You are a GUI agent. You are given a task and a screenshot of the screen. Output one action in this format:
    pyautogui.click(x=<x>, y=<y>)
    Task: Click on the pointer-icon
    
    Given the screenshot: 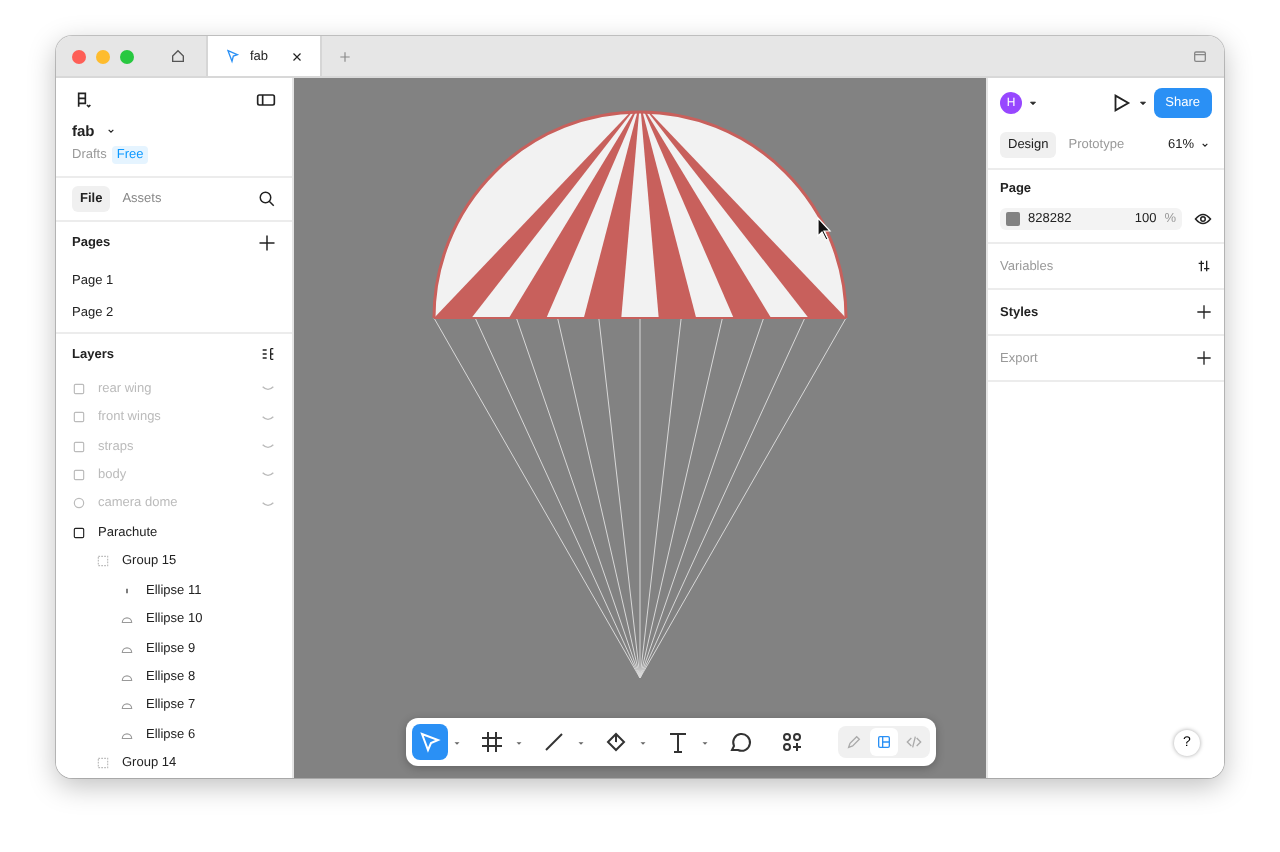 What is the action you would take?
    pyautogui.click(x=430, y=742)
    